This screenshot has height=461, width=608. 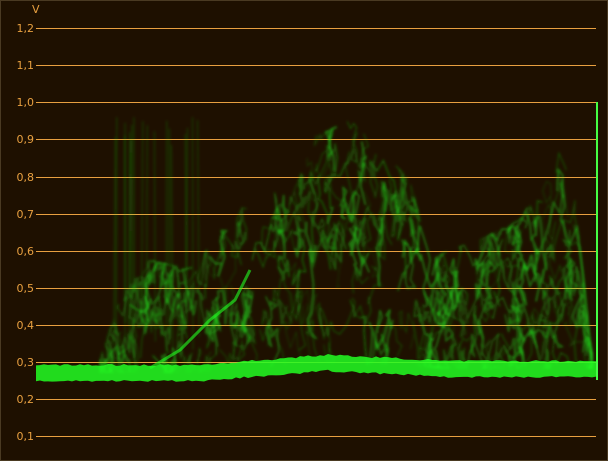 I want to click on tick-label-0-8: 0,8, so click(x=25, y=177).